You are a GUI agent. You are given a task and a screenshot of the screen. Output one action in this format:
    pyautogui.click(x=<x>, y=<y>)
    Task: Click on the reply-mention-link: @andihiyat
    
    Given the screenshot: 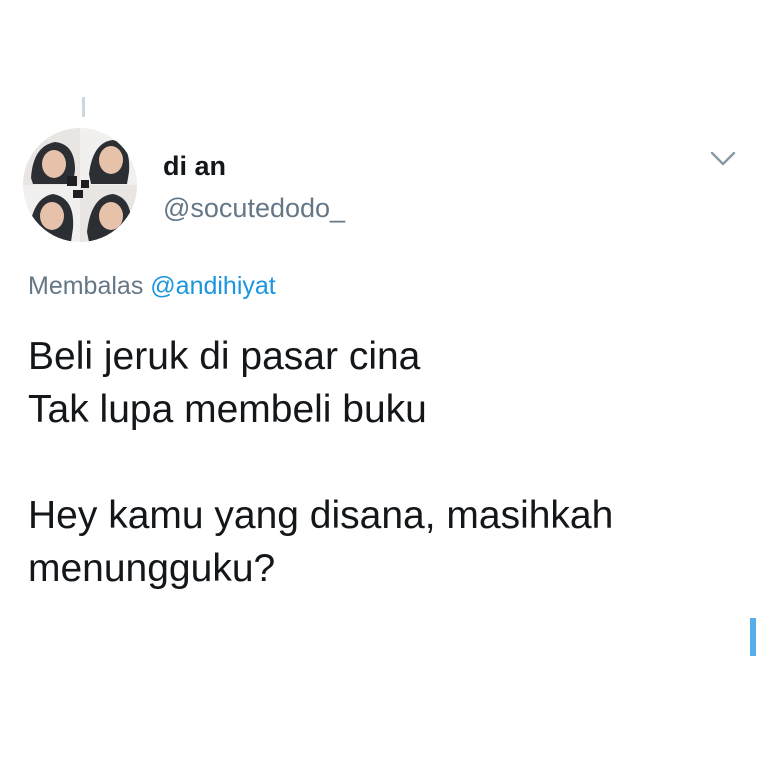 What is the action you would take?
    pyautogui.click(x=212, y=286)
    